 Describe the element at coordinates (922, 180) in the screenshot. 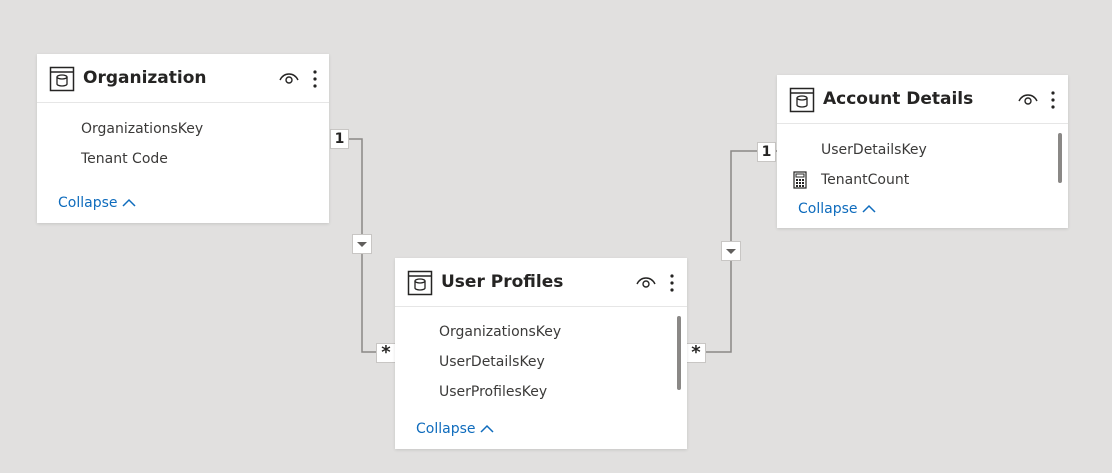

I see `field-row: TenantCount` at that location.